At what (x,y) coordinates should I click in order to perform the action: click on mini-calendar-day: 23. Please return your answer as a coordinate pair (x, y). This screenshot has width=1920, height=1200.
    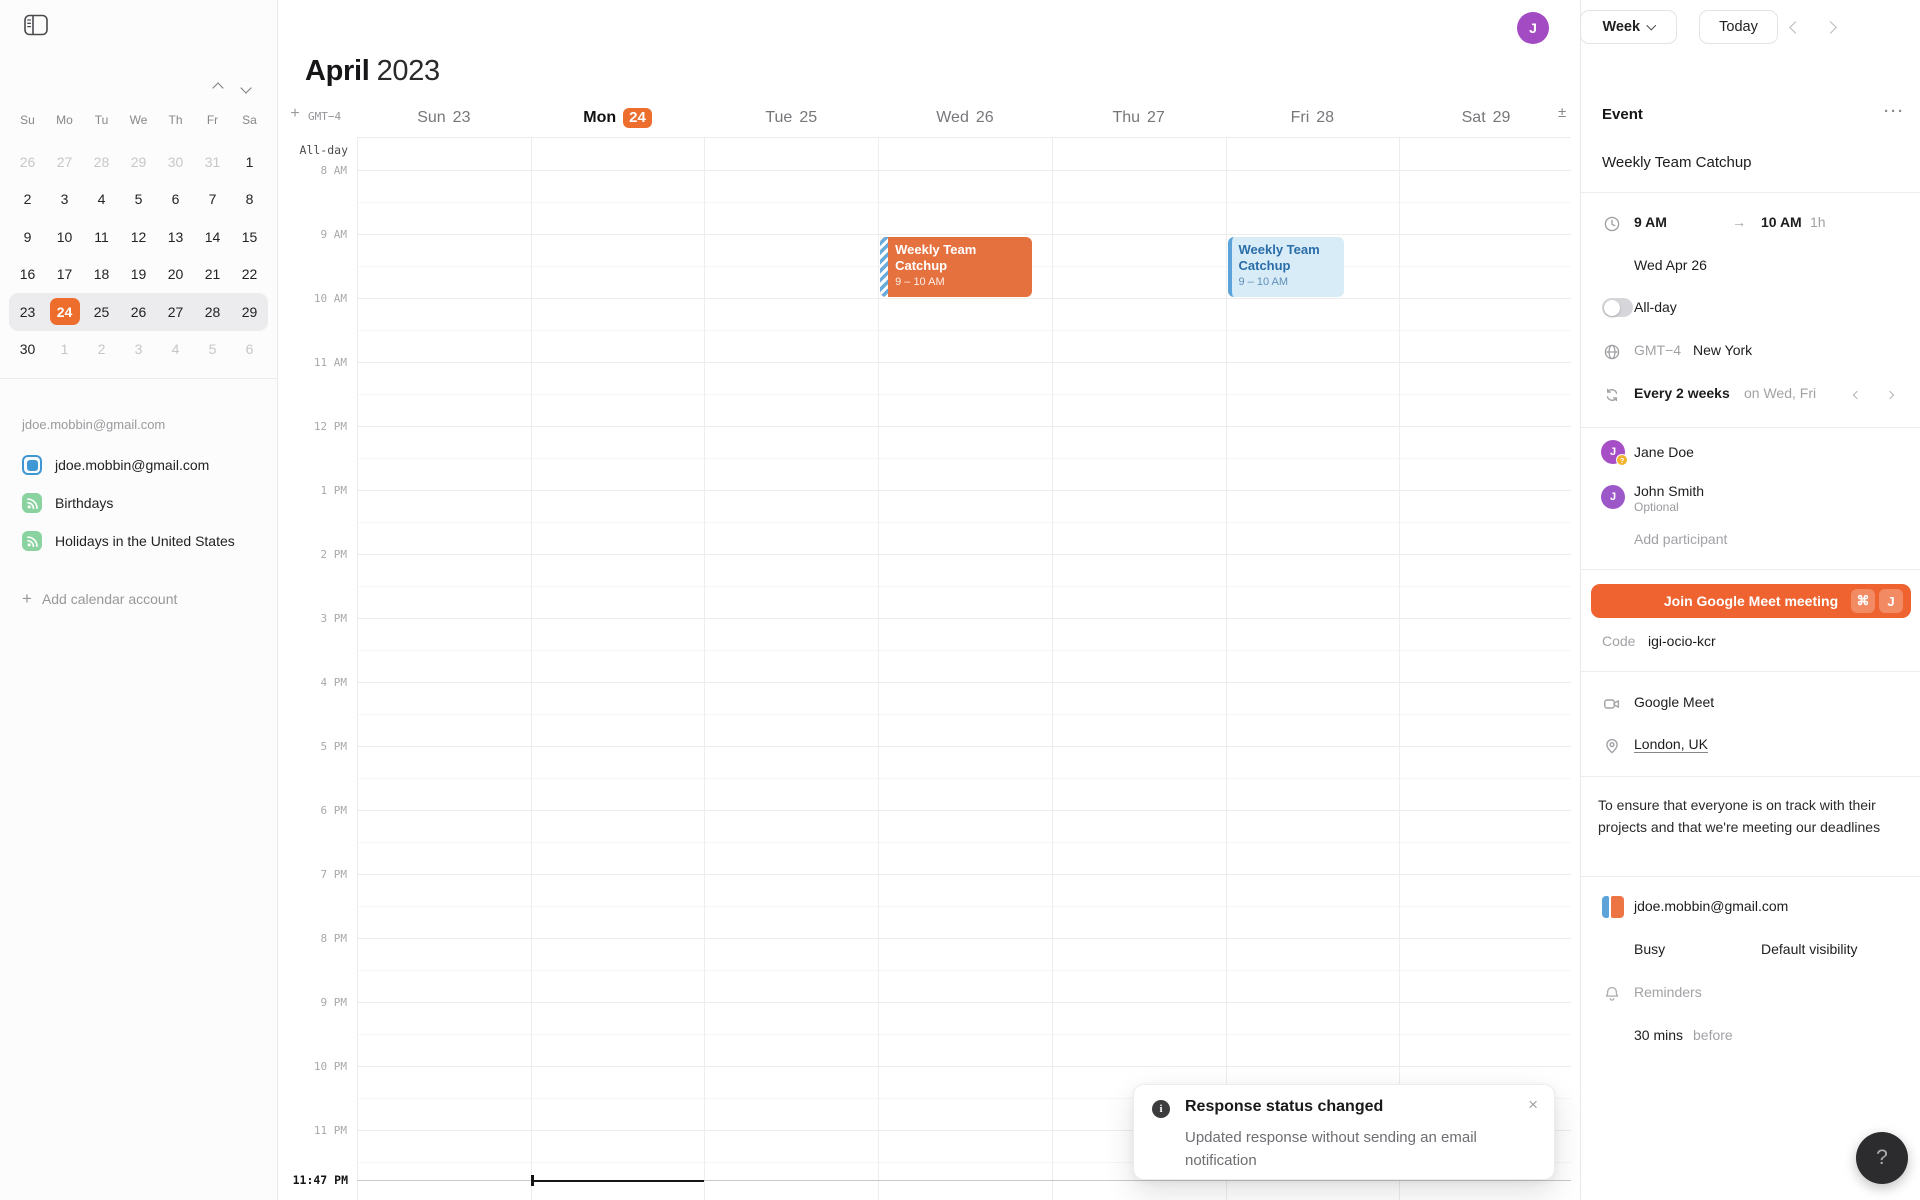
    Looking at the image, I should click on (27, 312).